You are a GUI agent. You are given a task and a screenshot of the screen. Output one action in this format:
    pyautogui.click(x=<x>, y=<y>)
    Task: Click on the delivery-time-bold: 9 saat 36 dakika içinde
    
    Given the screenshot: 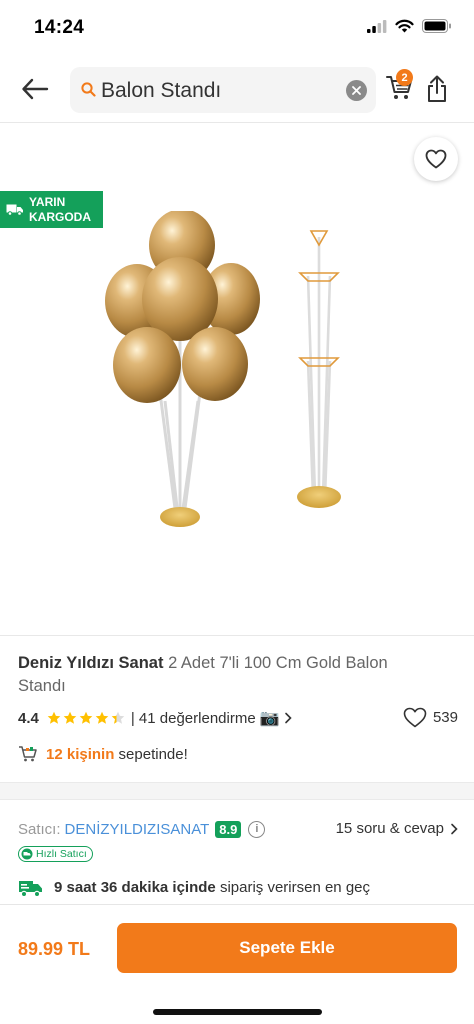 What is the action you would take?
    pyautogui.click(x=135, y=887)
    